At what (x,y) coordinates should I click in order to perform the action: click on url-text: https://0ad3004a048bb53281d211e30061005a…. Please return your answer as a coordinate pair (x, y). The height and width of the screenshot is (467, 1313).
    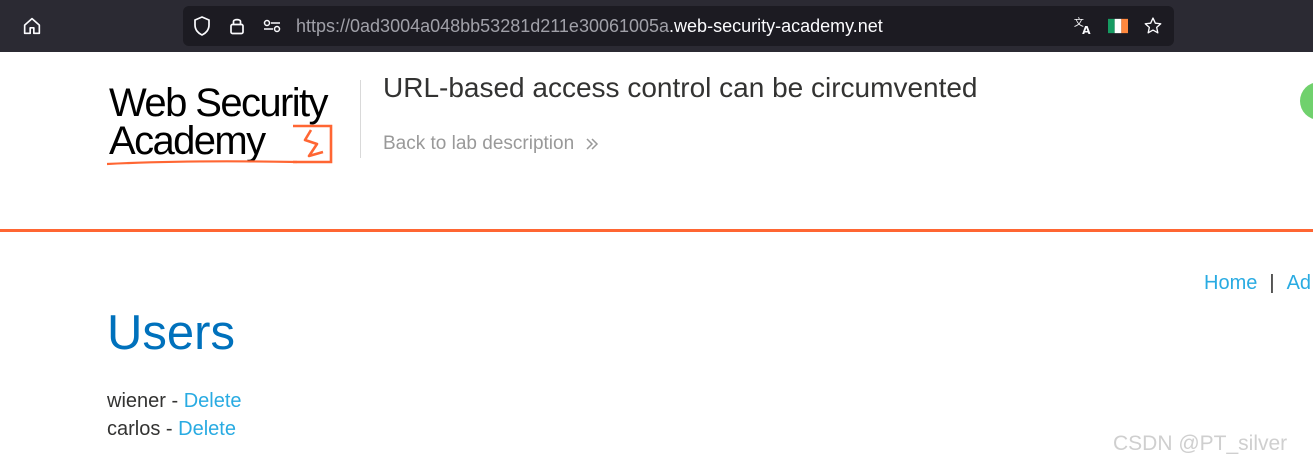
    Looking at the image, I should click on (589, 26).